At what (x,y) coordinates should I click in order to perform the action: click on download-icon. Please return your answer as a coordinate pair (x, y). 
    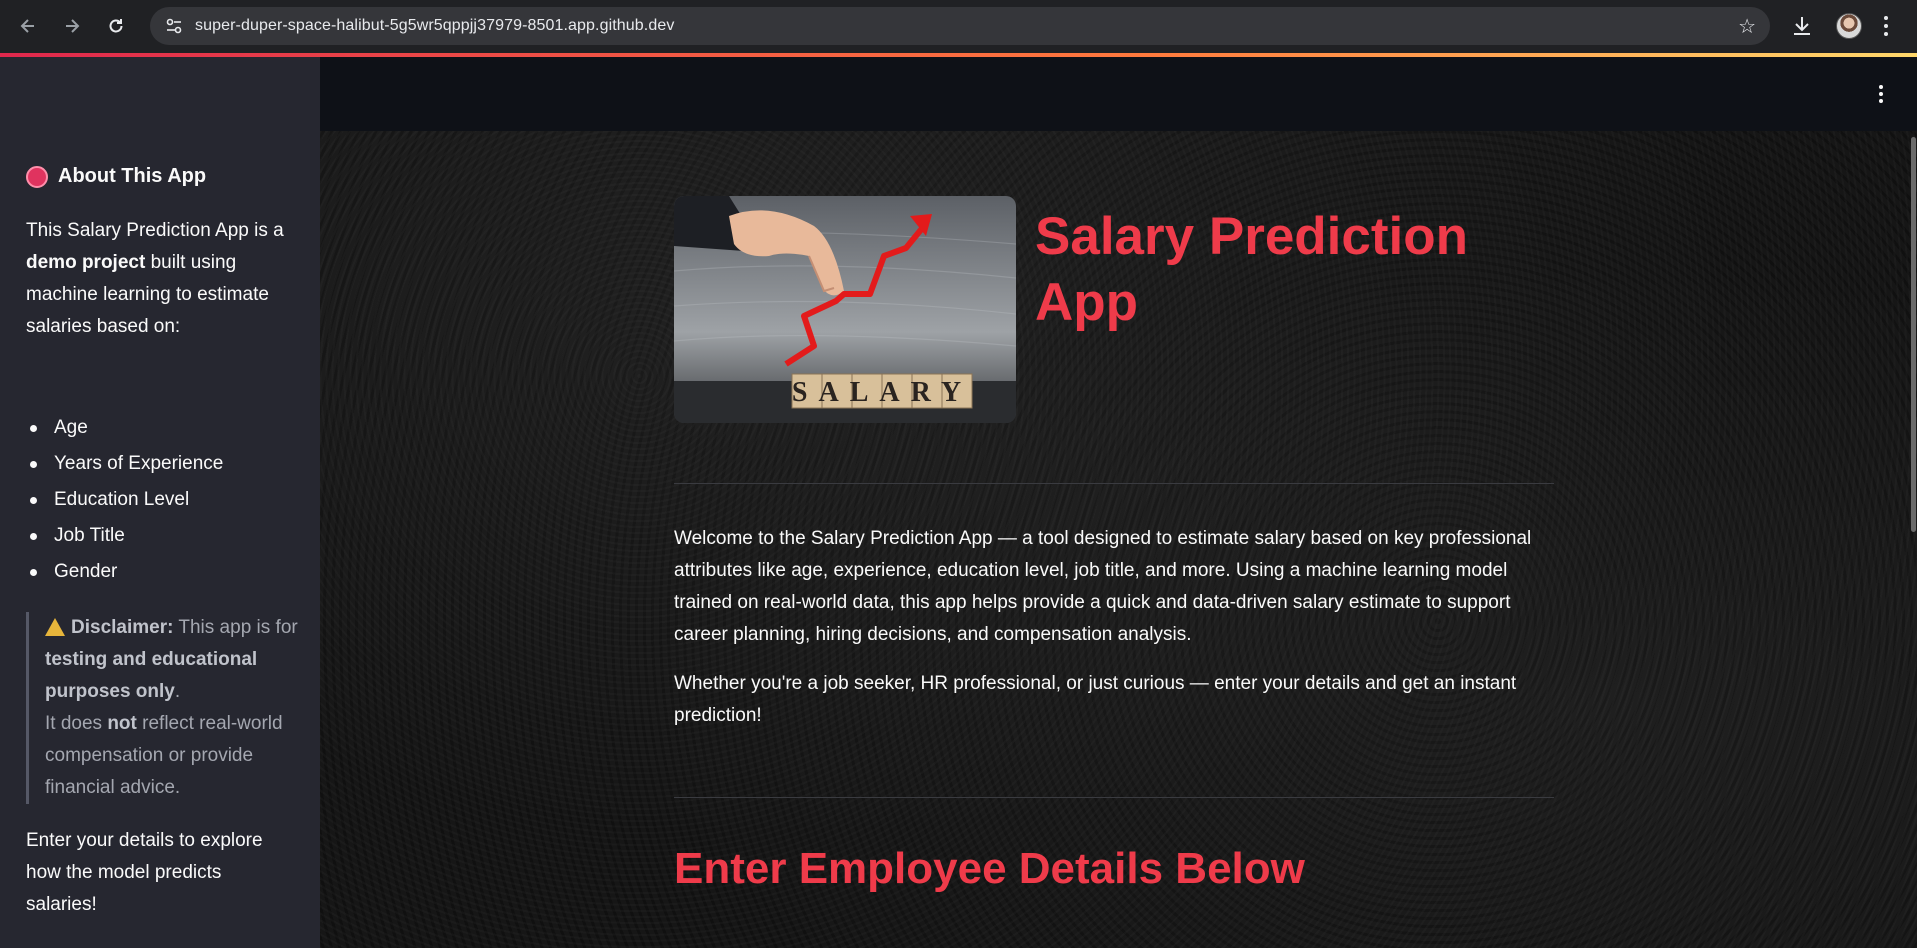
    Looking at the image, I should click on (1802, 26).